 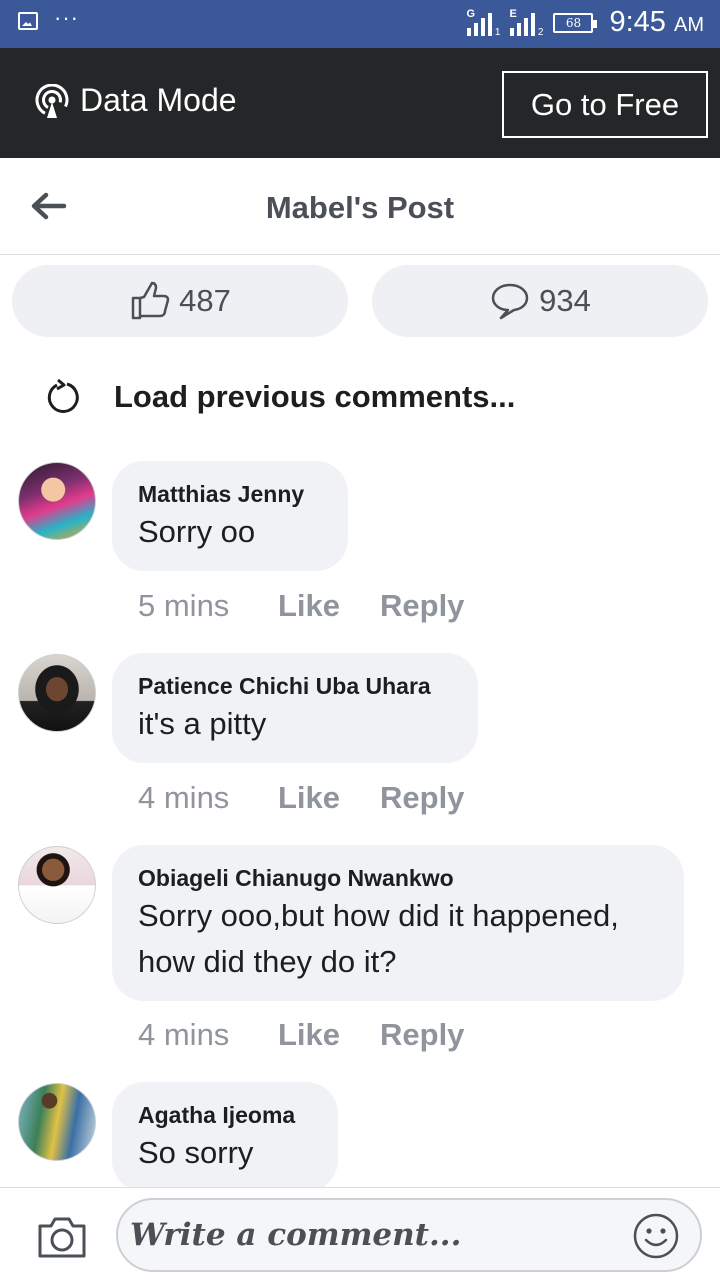 What do you see at coordinates (689, 25) in the screenshot?
I see `clock-ampm: AM` at bounding box center [689, 25].